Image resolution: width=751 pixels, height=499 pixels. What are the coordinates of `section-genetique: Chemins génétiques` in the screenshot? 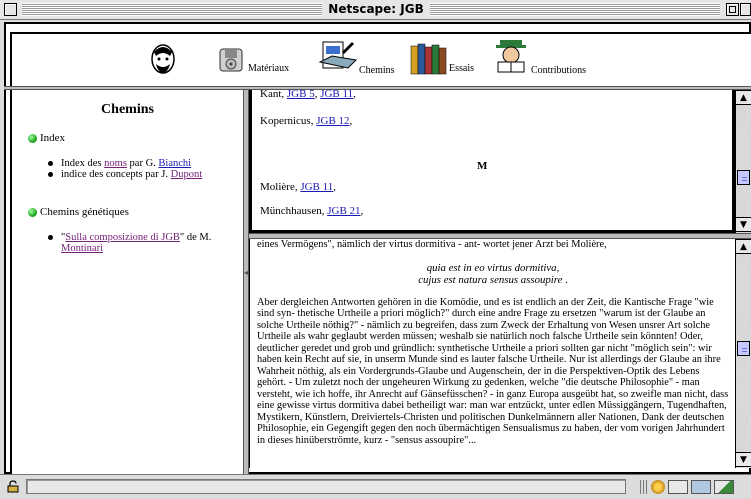 It's located at (135, 212).